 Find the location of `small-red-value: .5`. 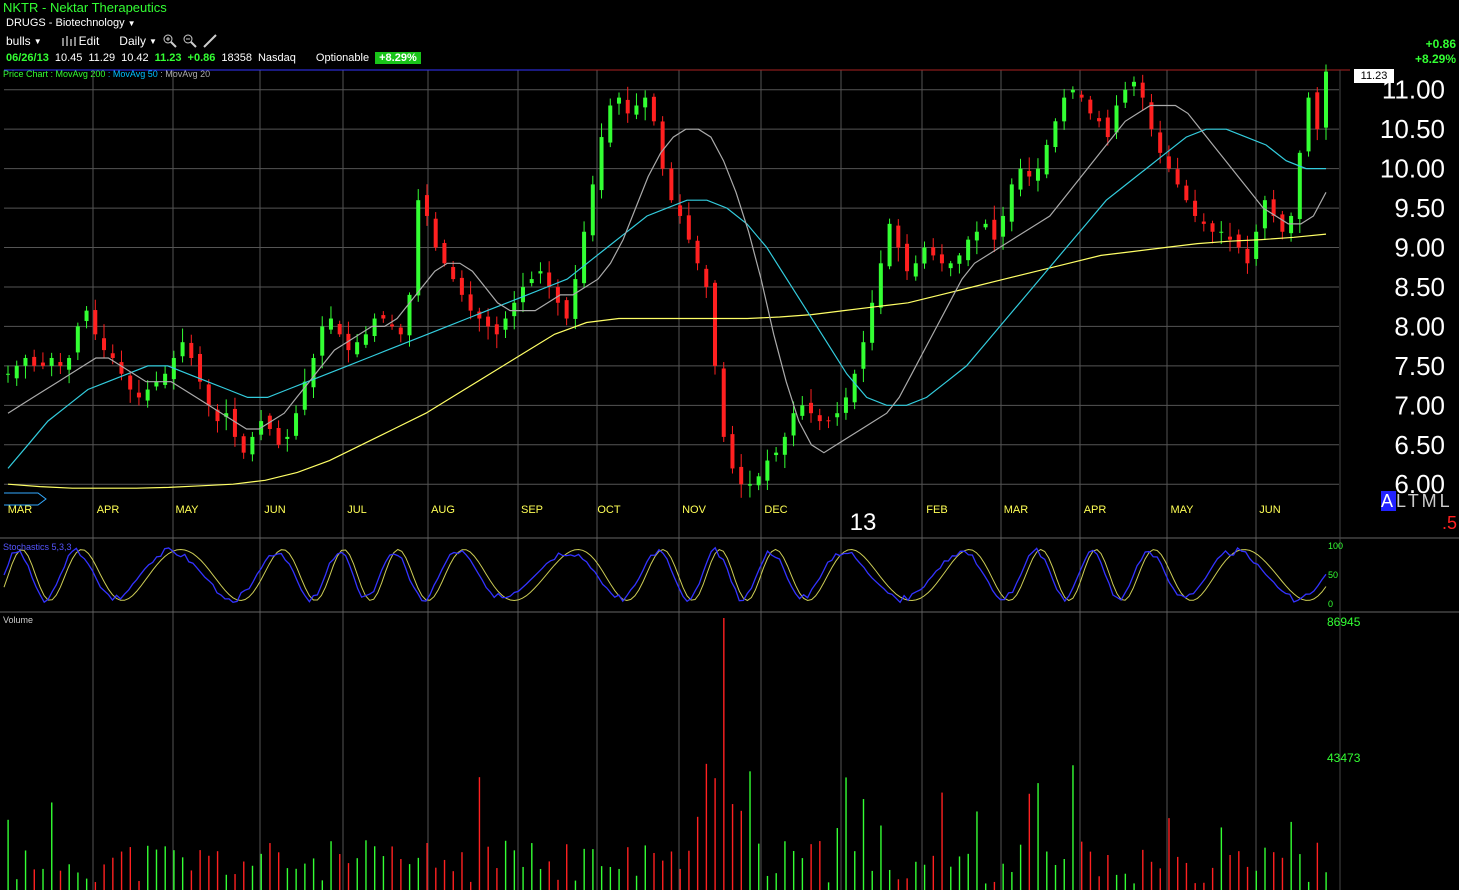

small-red-value: .5 is located at coordinates (1450, 523).